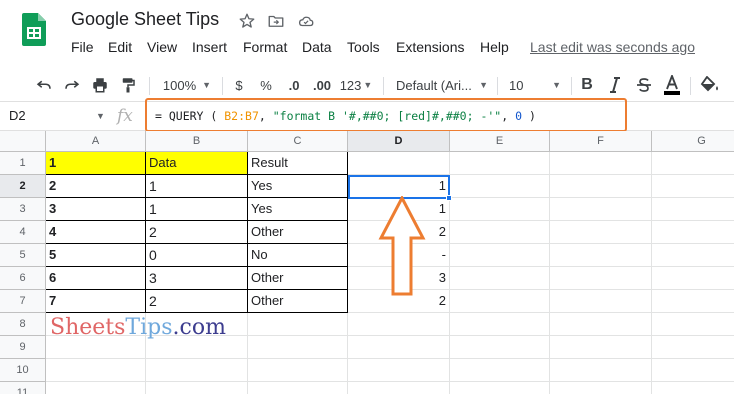 Image resolution: width=734 pixels, height=394 pixels. What do you see at coordinates (197, 278) in the screenshot?
I see `cell-b6: 3` at bounding box center [197, 278].